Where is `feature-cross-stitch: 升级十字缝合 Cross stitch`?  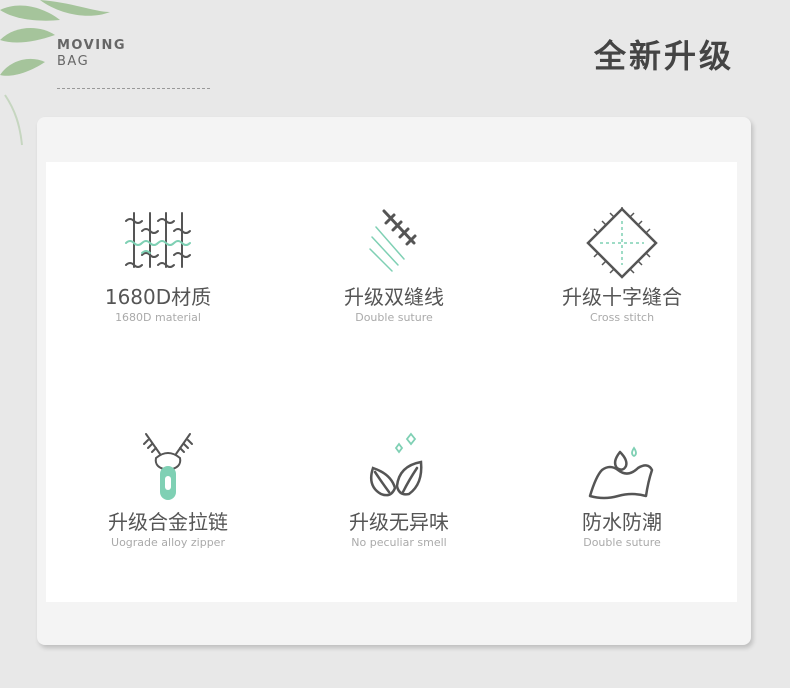
feature-cross-stitch: 升级十字缝合 Cross stitch is located at coordinates (622, 266).